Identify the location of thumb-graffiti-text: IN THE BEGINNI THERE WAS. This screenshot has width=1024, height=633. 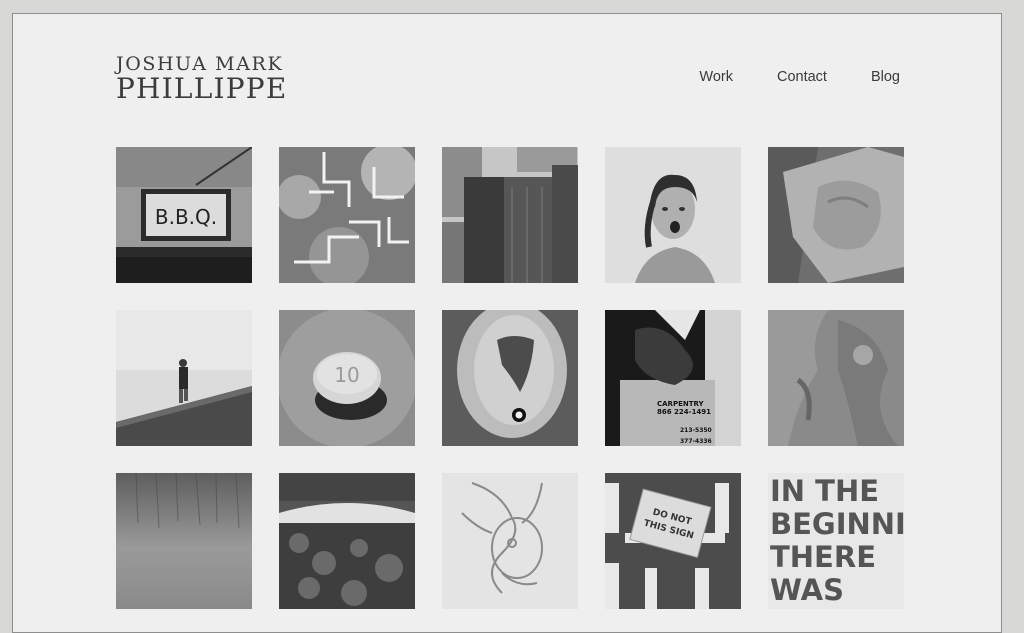
(836, 541).